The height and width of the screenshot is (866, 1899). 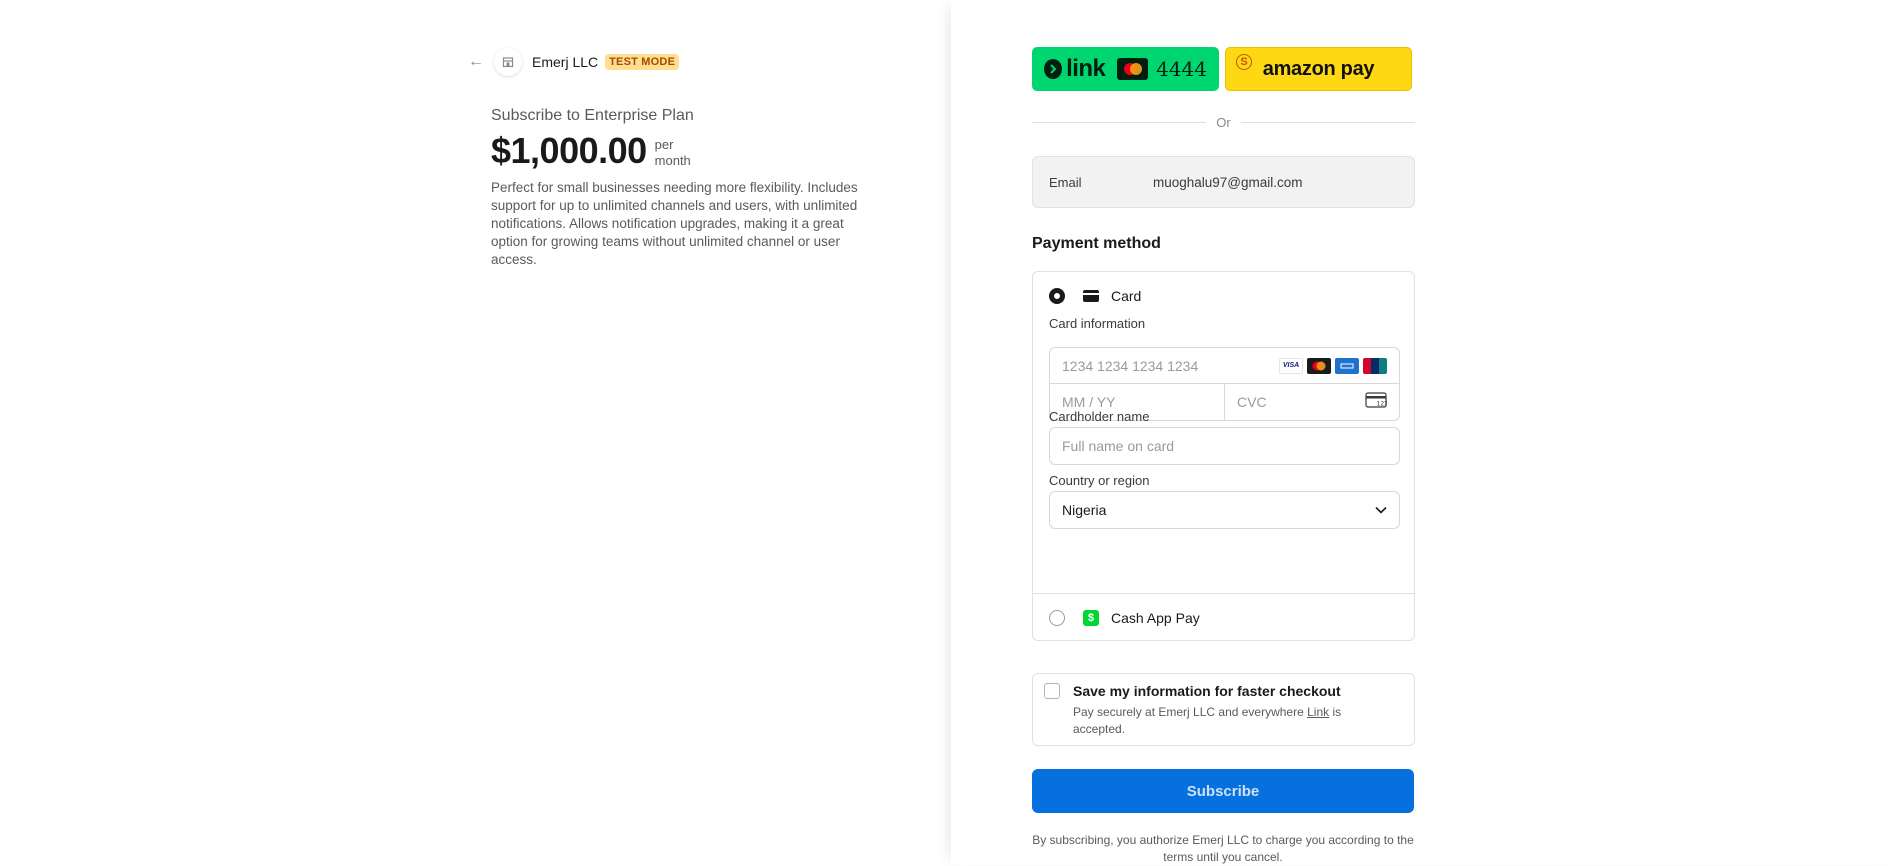 I want to click on merchant-name: Emerj LLC, so click(x=565, y=62).